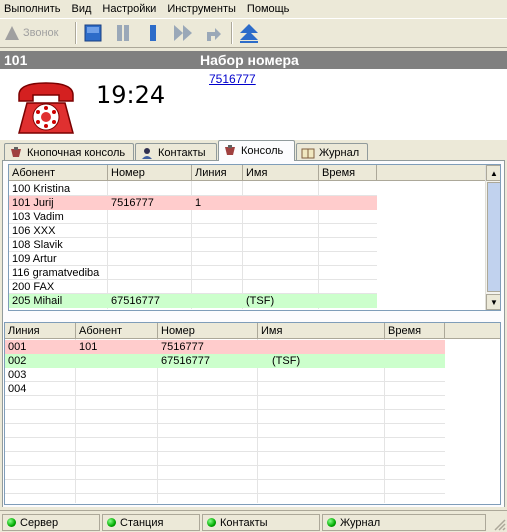  What do you see at coordinates (493, 302) in the screenshot?
I see `scroll-down-arrow-icon: ▼` at bounding box center [493, 302].